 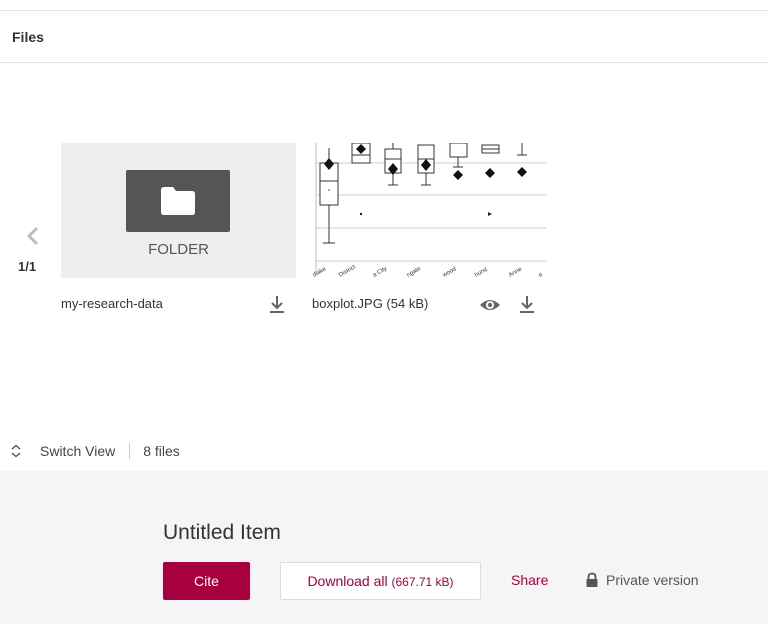 What do you see at coordinates (347, 581) in the screenshot?
I see `download-all-label: Download all` at bounding box center [347, 581].